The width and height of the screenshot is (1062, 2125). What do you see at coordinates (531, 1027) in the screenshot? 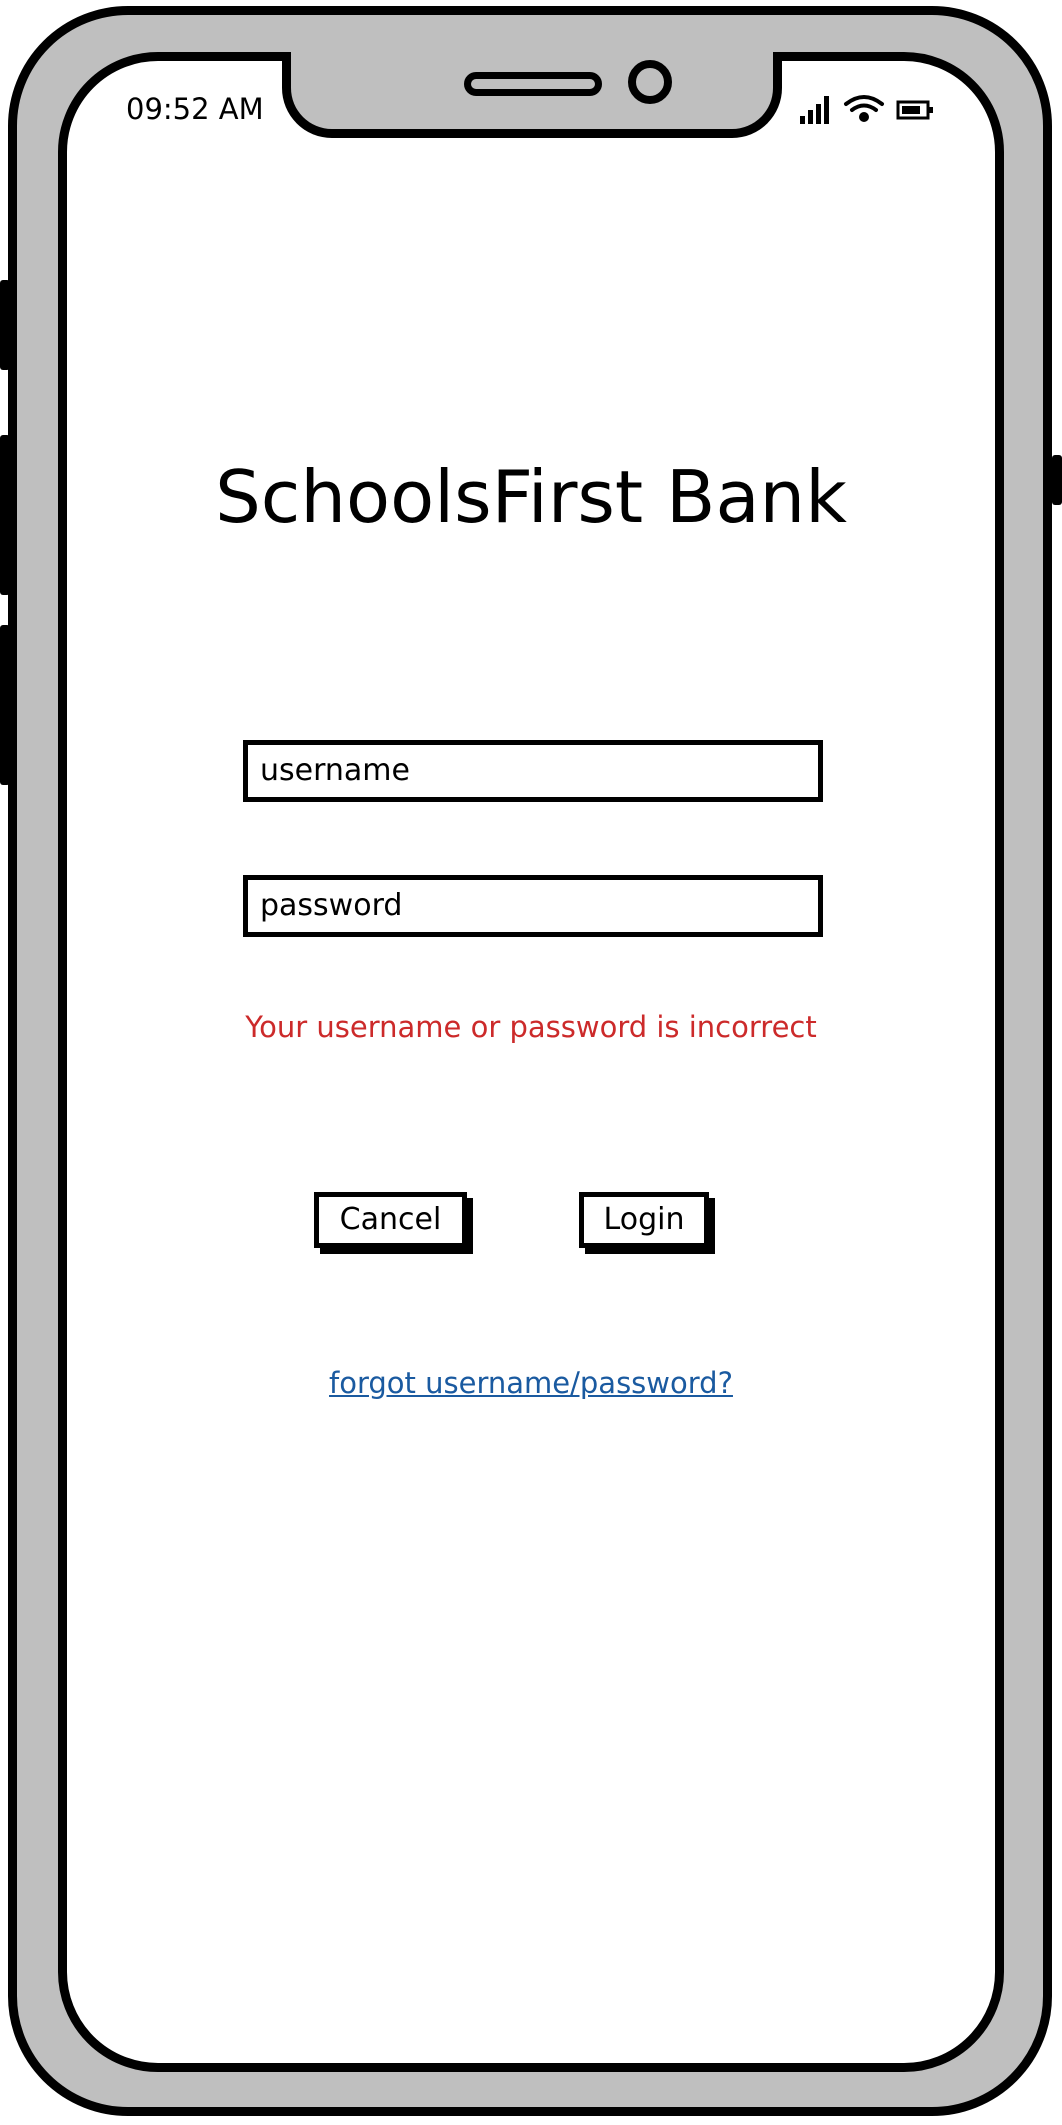
I see `error-message: Your username or password is incorrect` at bounding box center [531, 1027].